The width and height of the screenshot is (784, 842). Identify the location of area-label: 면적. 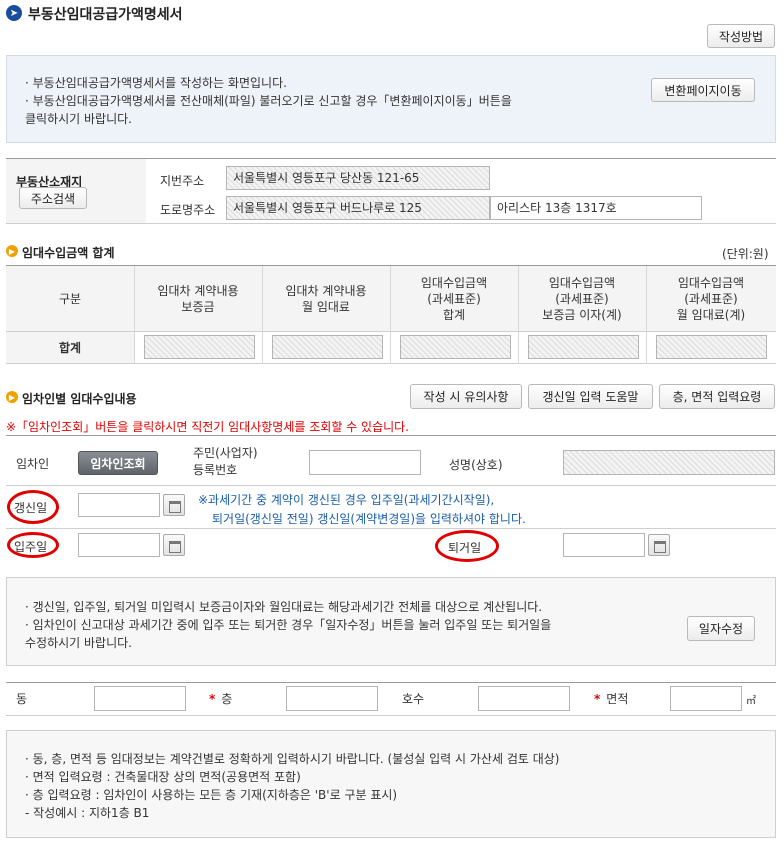
(617, 699).